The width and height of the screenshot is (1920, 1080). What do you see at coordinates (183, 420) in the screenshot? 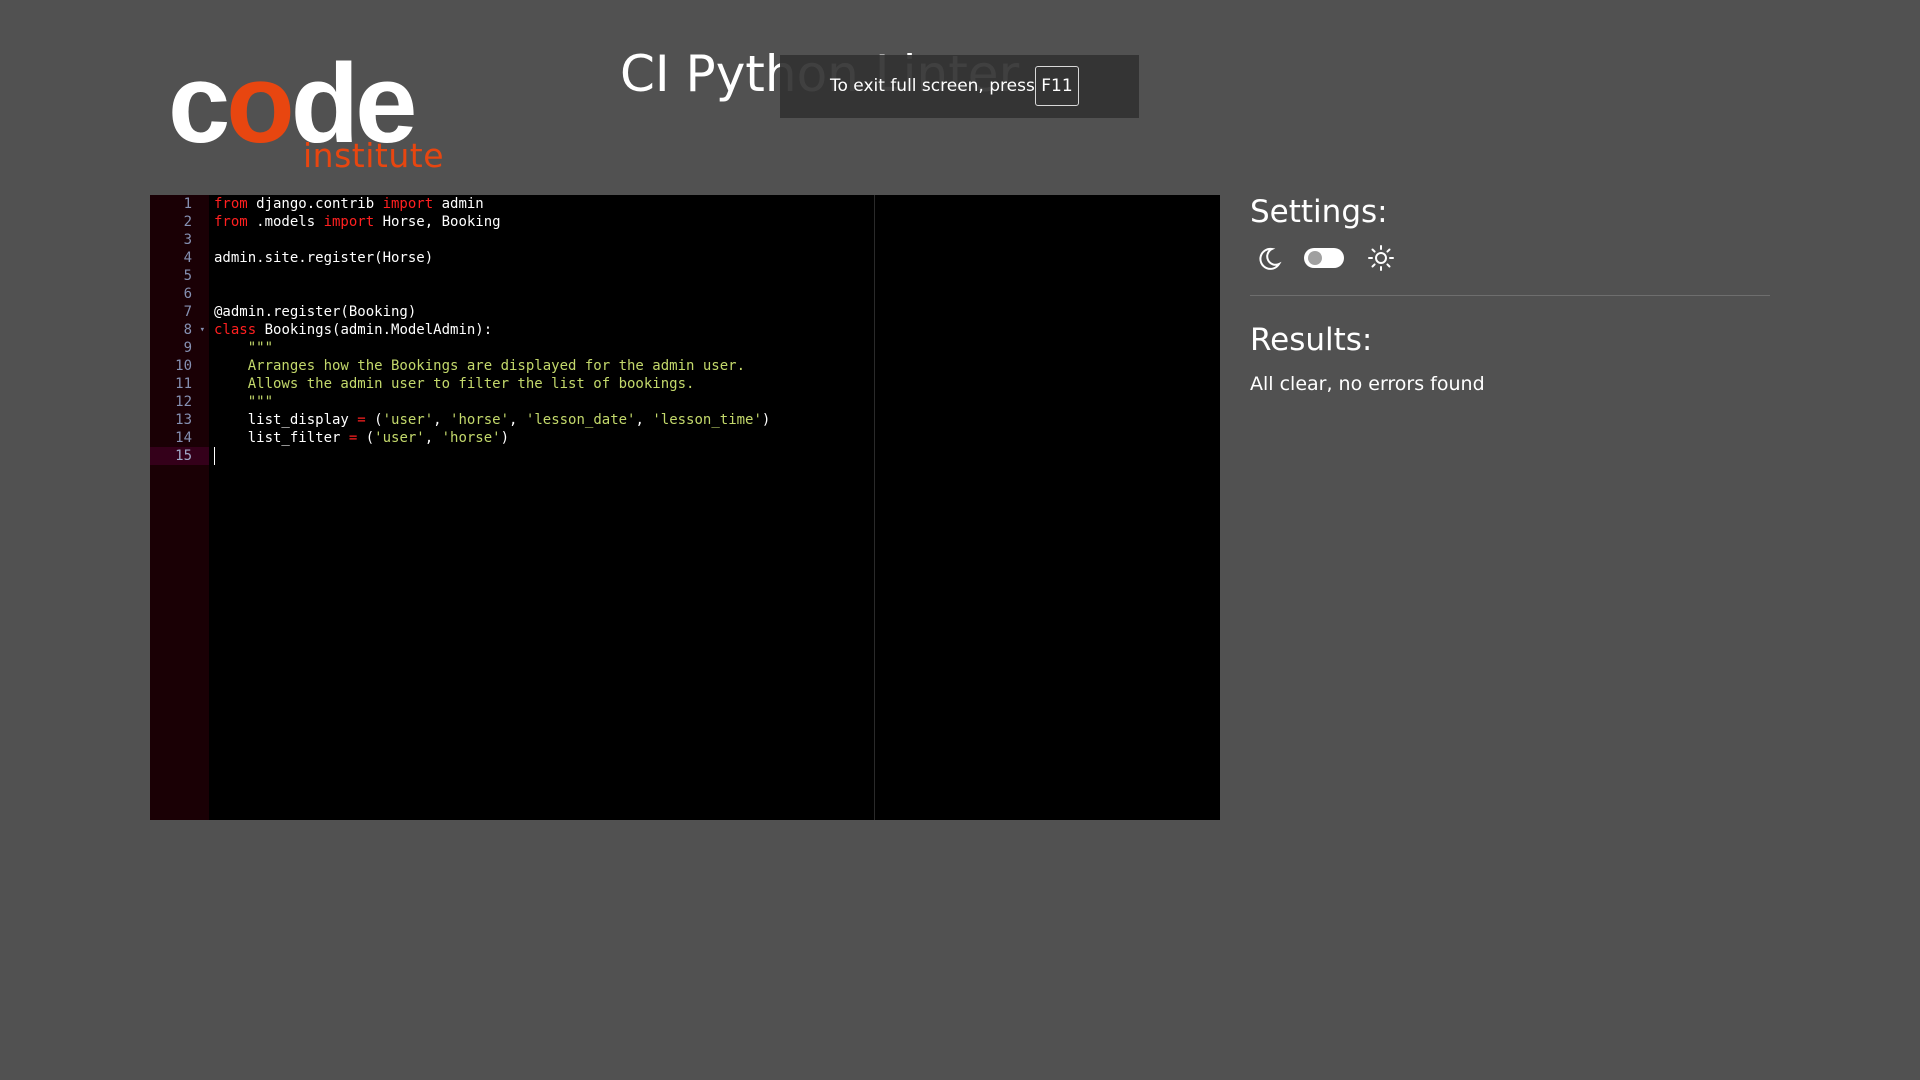
I see `line-number: 13` at bounding box center [183, 420].